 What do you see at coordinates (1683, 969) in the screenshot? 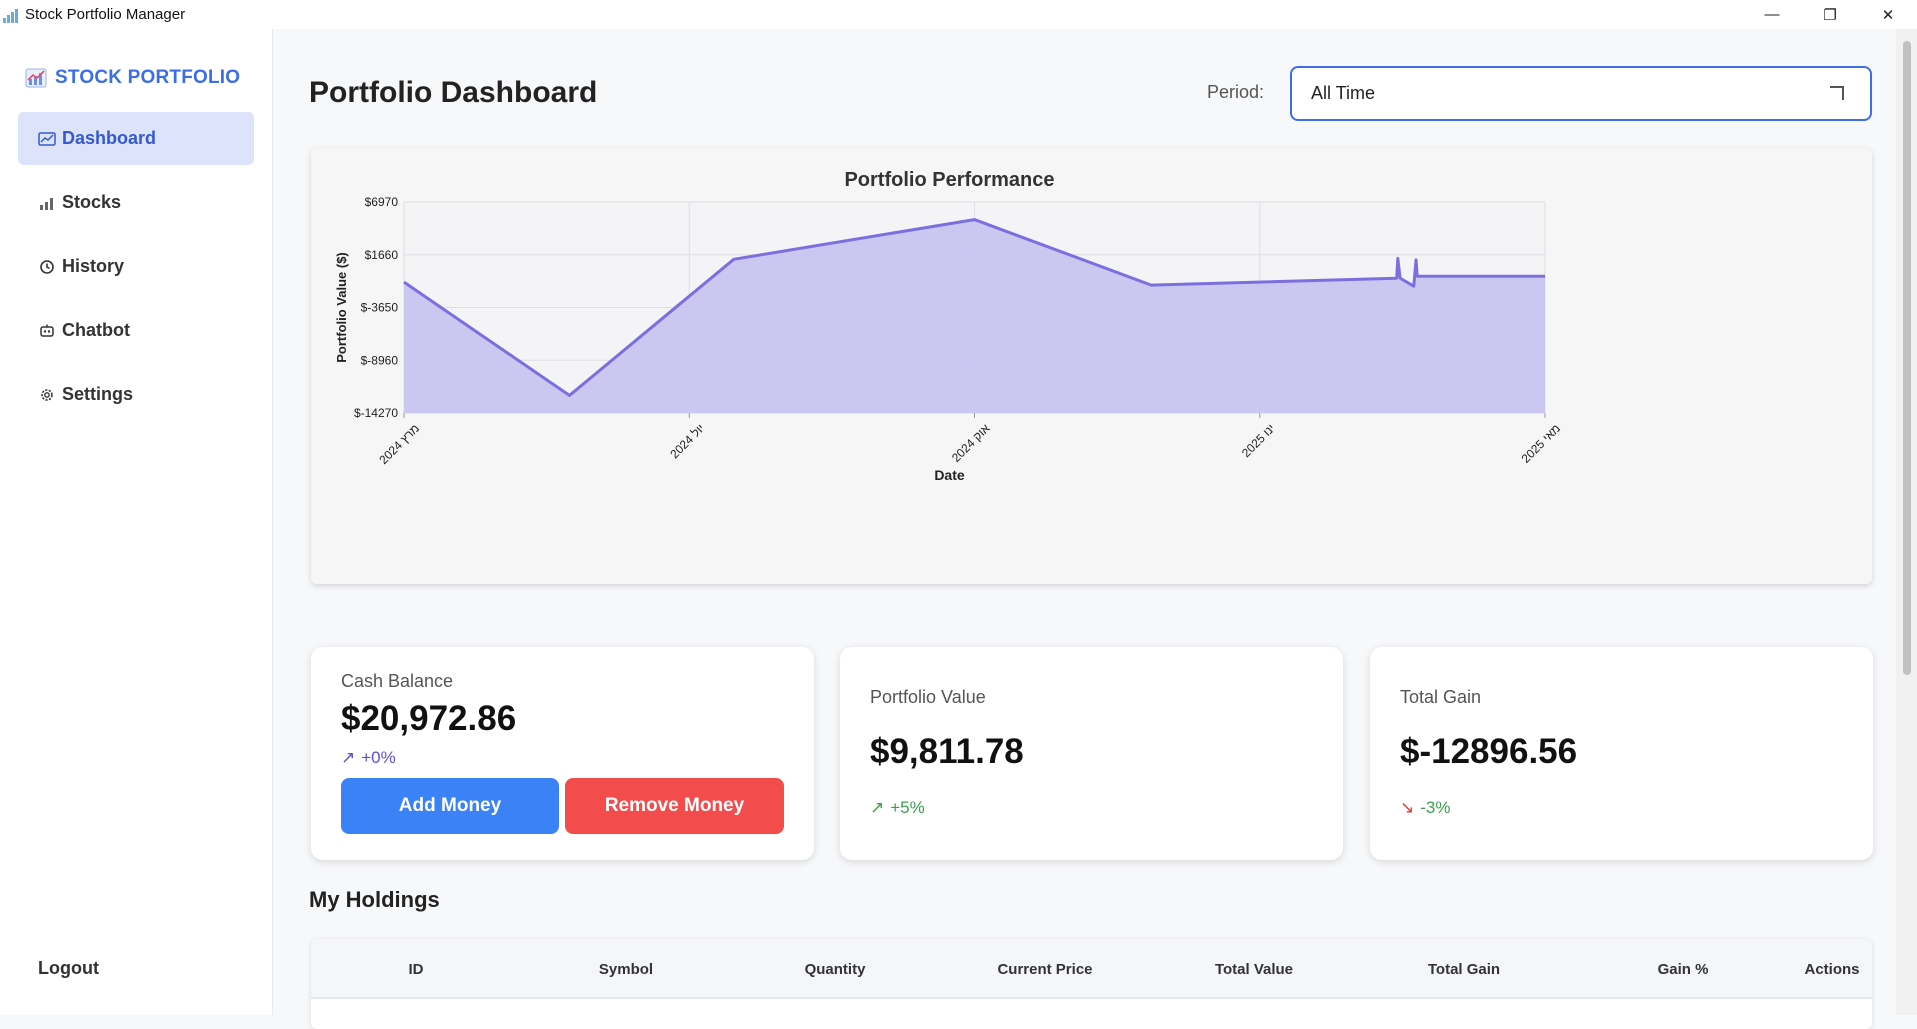
I see `column-header-gain-percent: Gain %` at bounding box center [1683, 969].